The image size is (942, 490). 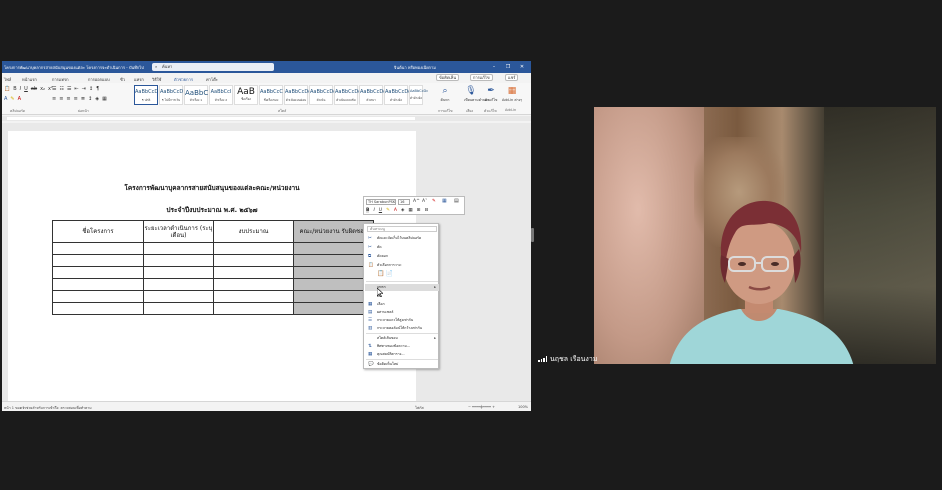 What do you see at coordinates (76, 99) in the screenshot?
I see `justify-icon: ≡` at bounding box center [76, 99].